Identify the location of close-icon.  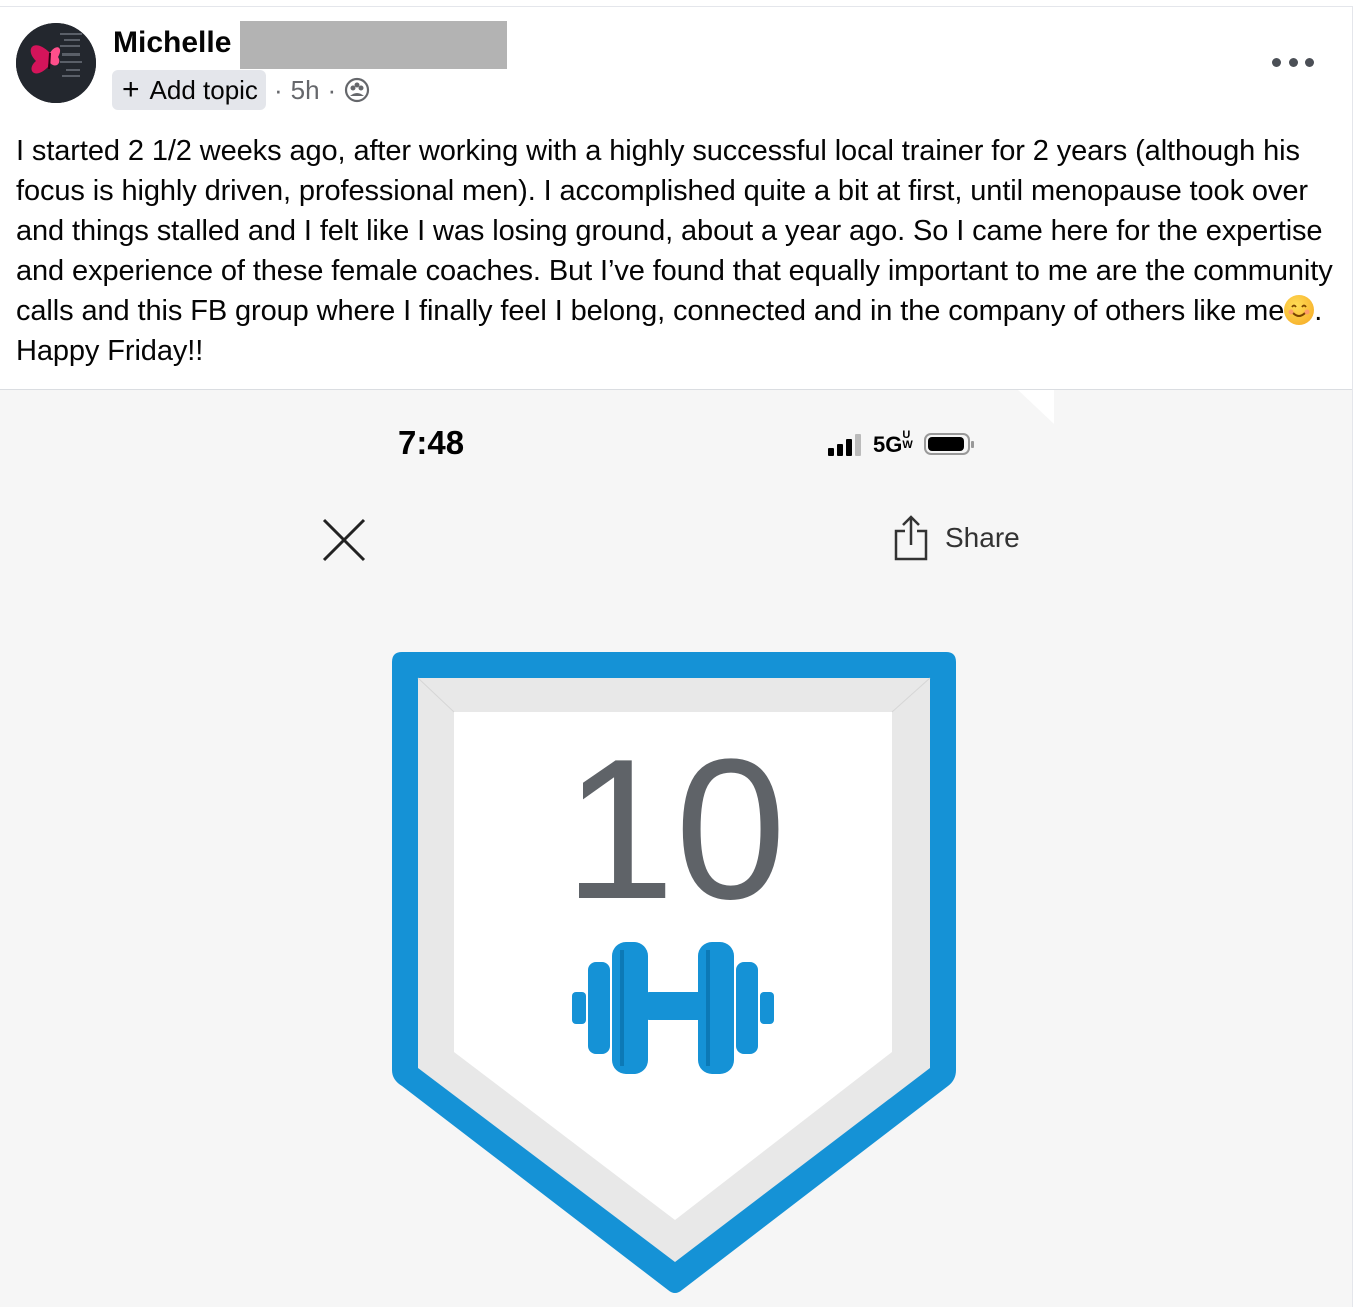
(344, 540).